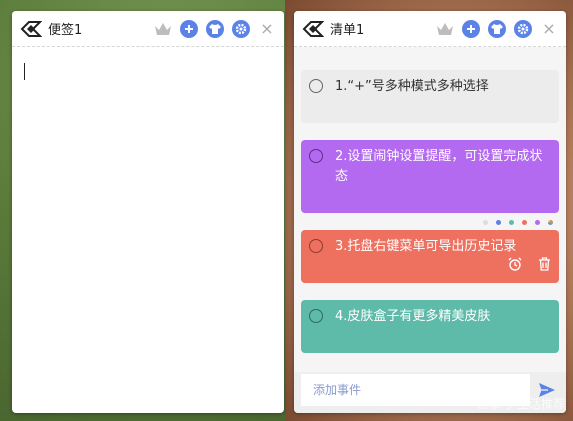 Image resolution: width=573 pixels, height=421 pixels. Describe the element at coordinates (412, 86) in the screenshot. I see `item-text: 1.“+”号多种模式多种选择` at that location.